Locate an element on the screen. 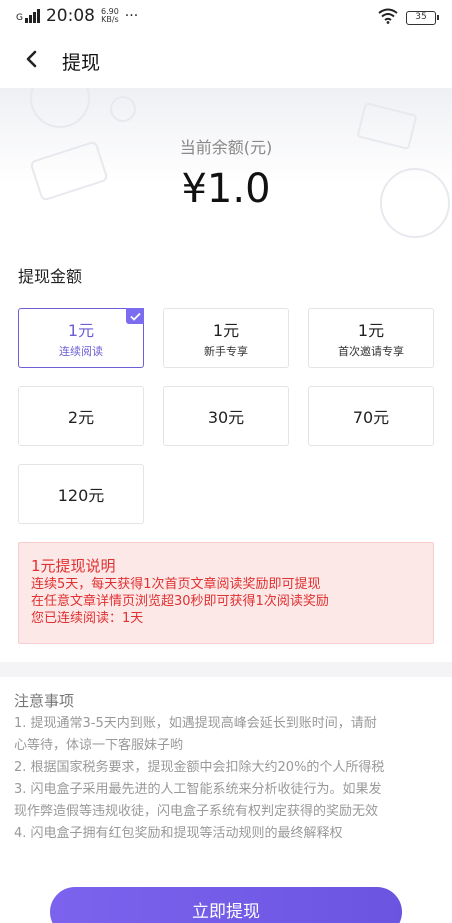 Image resolution: width=452 pixels, height=923 pixels. wifi-icon is located at coordinates (388, 18).